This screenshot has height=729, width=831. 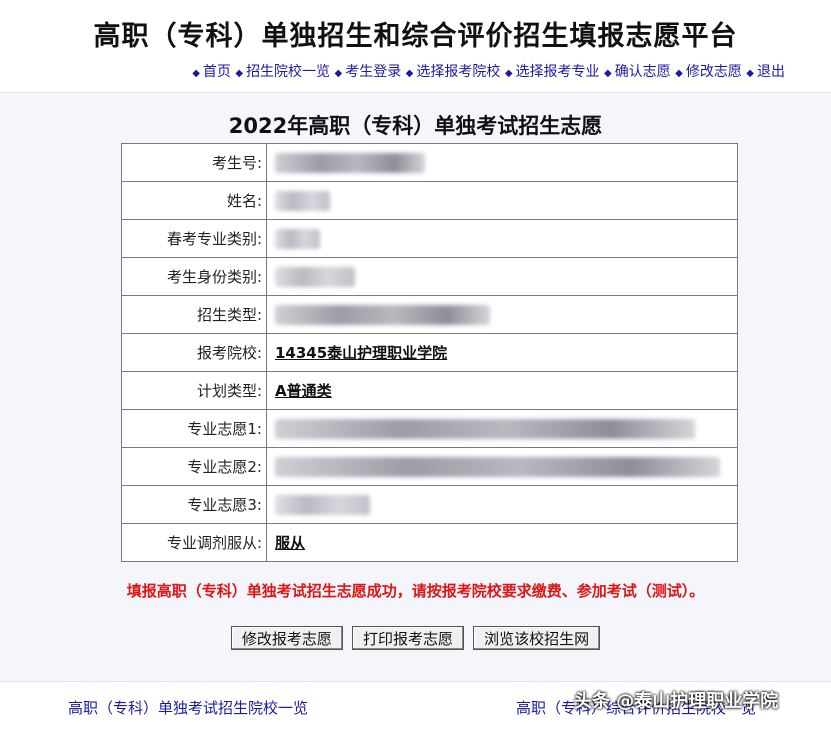 I want to click on nav-select-school: 选择报考院校, so click(x=458, y=72).